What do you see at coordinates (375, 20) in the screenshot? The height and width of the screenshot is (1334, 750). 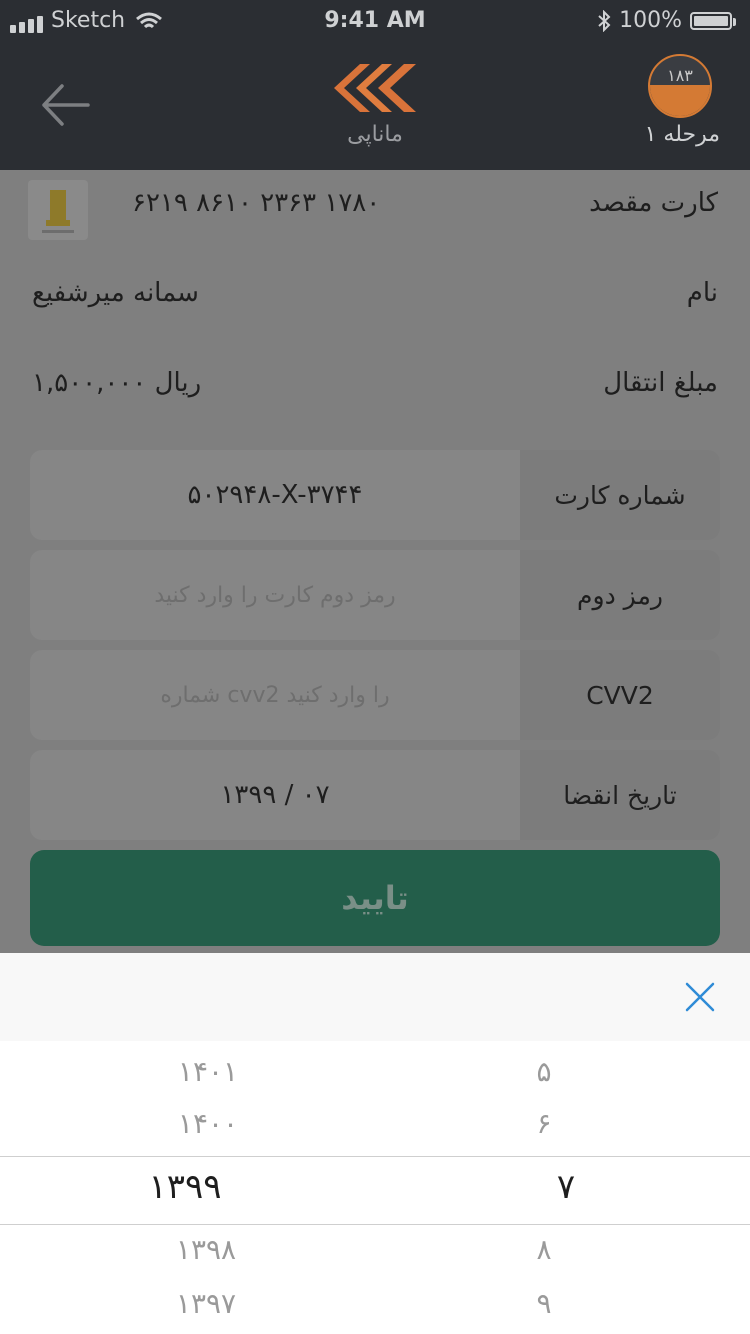 I see `status-bar: Sketch 9:41 AM 100%` at bounding box center [375, 20].